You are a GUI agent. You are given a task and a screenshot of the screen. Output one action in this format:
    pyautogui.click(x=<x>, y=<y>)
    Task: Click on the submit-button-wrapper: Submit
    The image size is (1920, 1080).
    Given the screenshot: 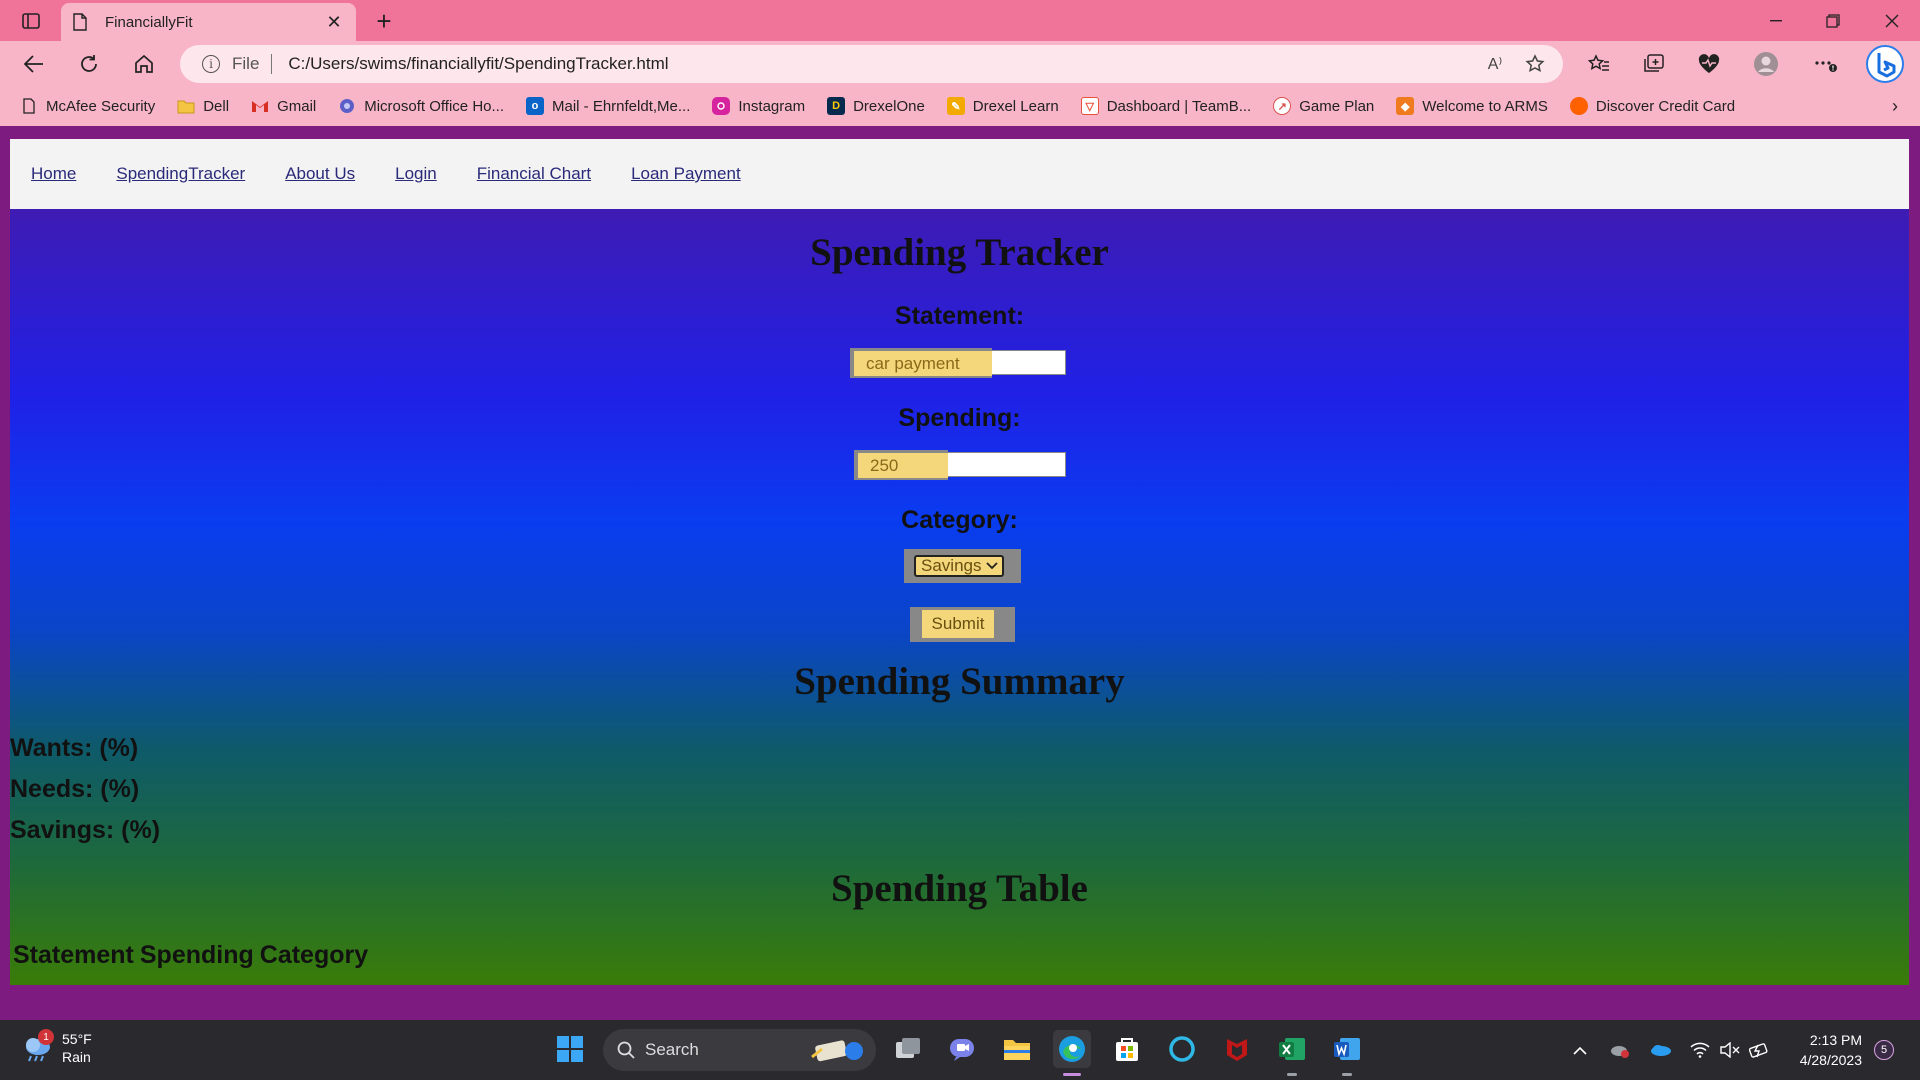 What is the action you would take?
    pyautogui.click(x=962, y=624)
    